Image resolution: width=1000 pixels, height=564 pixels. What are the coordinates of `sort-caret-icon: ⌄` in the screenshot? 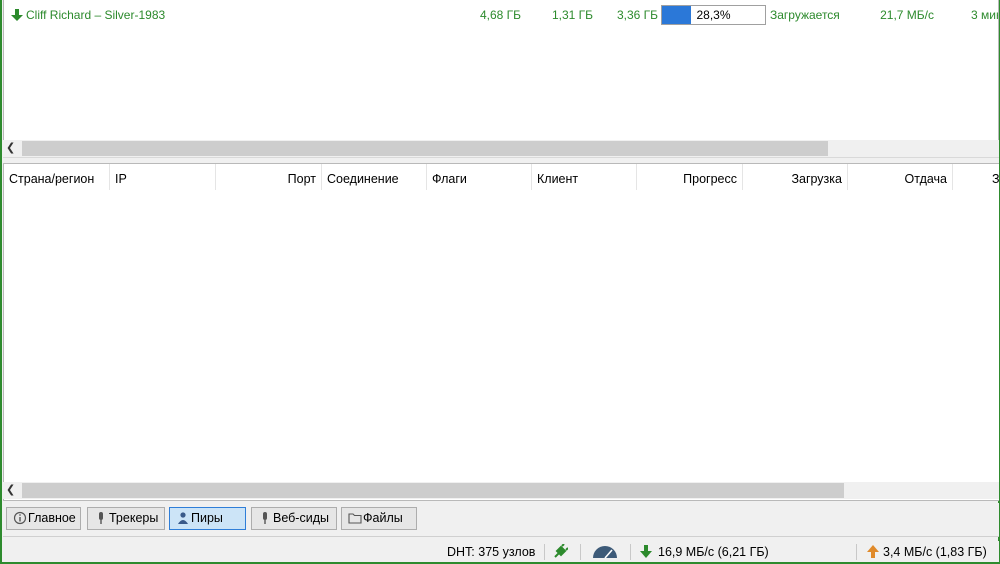 It's located at (58, 178).